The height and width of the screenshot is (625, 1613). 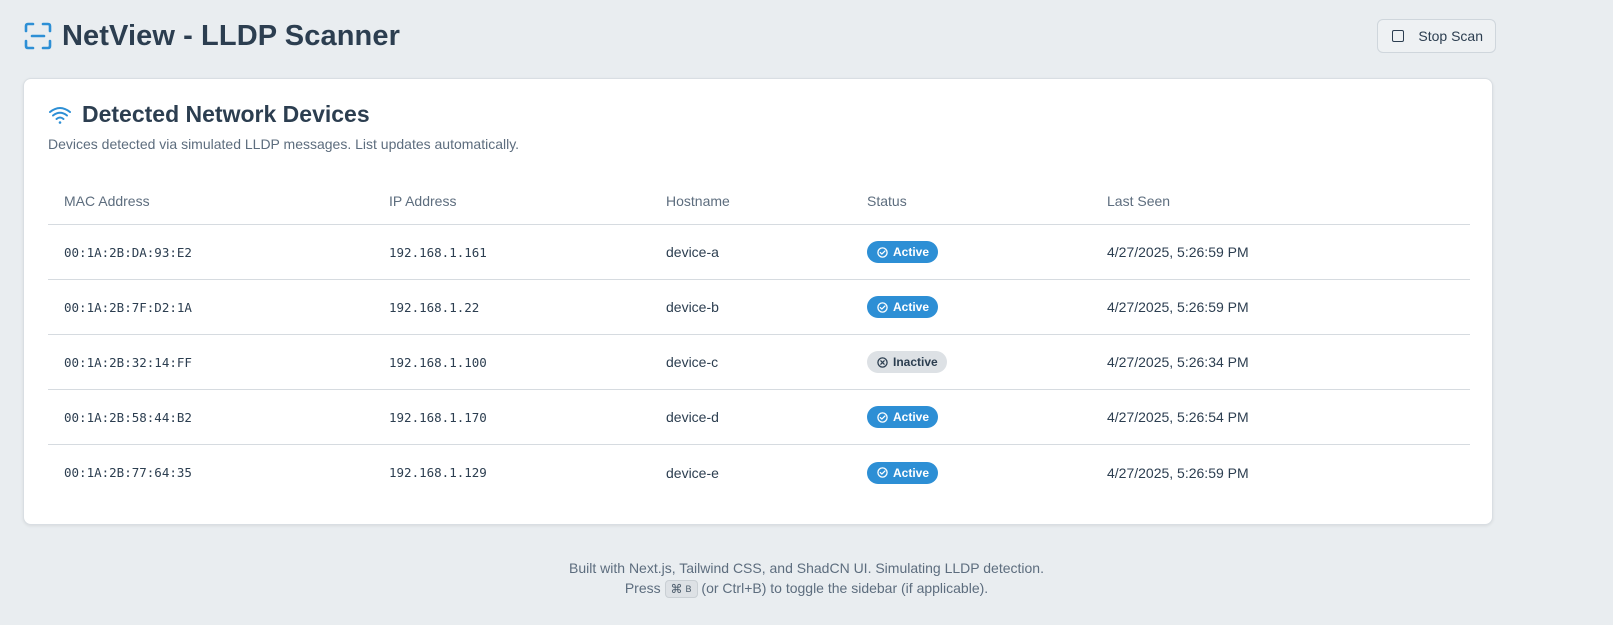 I want to click on column-header-hostname: Hostname, so click(x=698, y=200).